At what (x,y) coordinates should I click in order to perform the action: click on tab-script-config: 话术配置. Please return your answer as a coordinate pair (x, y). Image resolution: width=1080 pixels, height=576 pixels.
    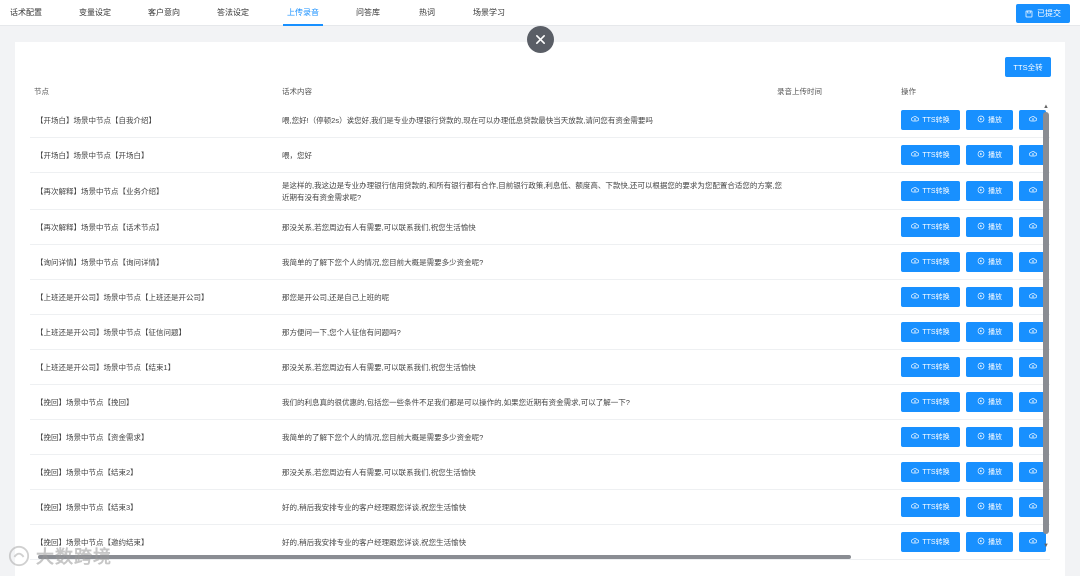
    Looking at the image, I should click on (26, 13).